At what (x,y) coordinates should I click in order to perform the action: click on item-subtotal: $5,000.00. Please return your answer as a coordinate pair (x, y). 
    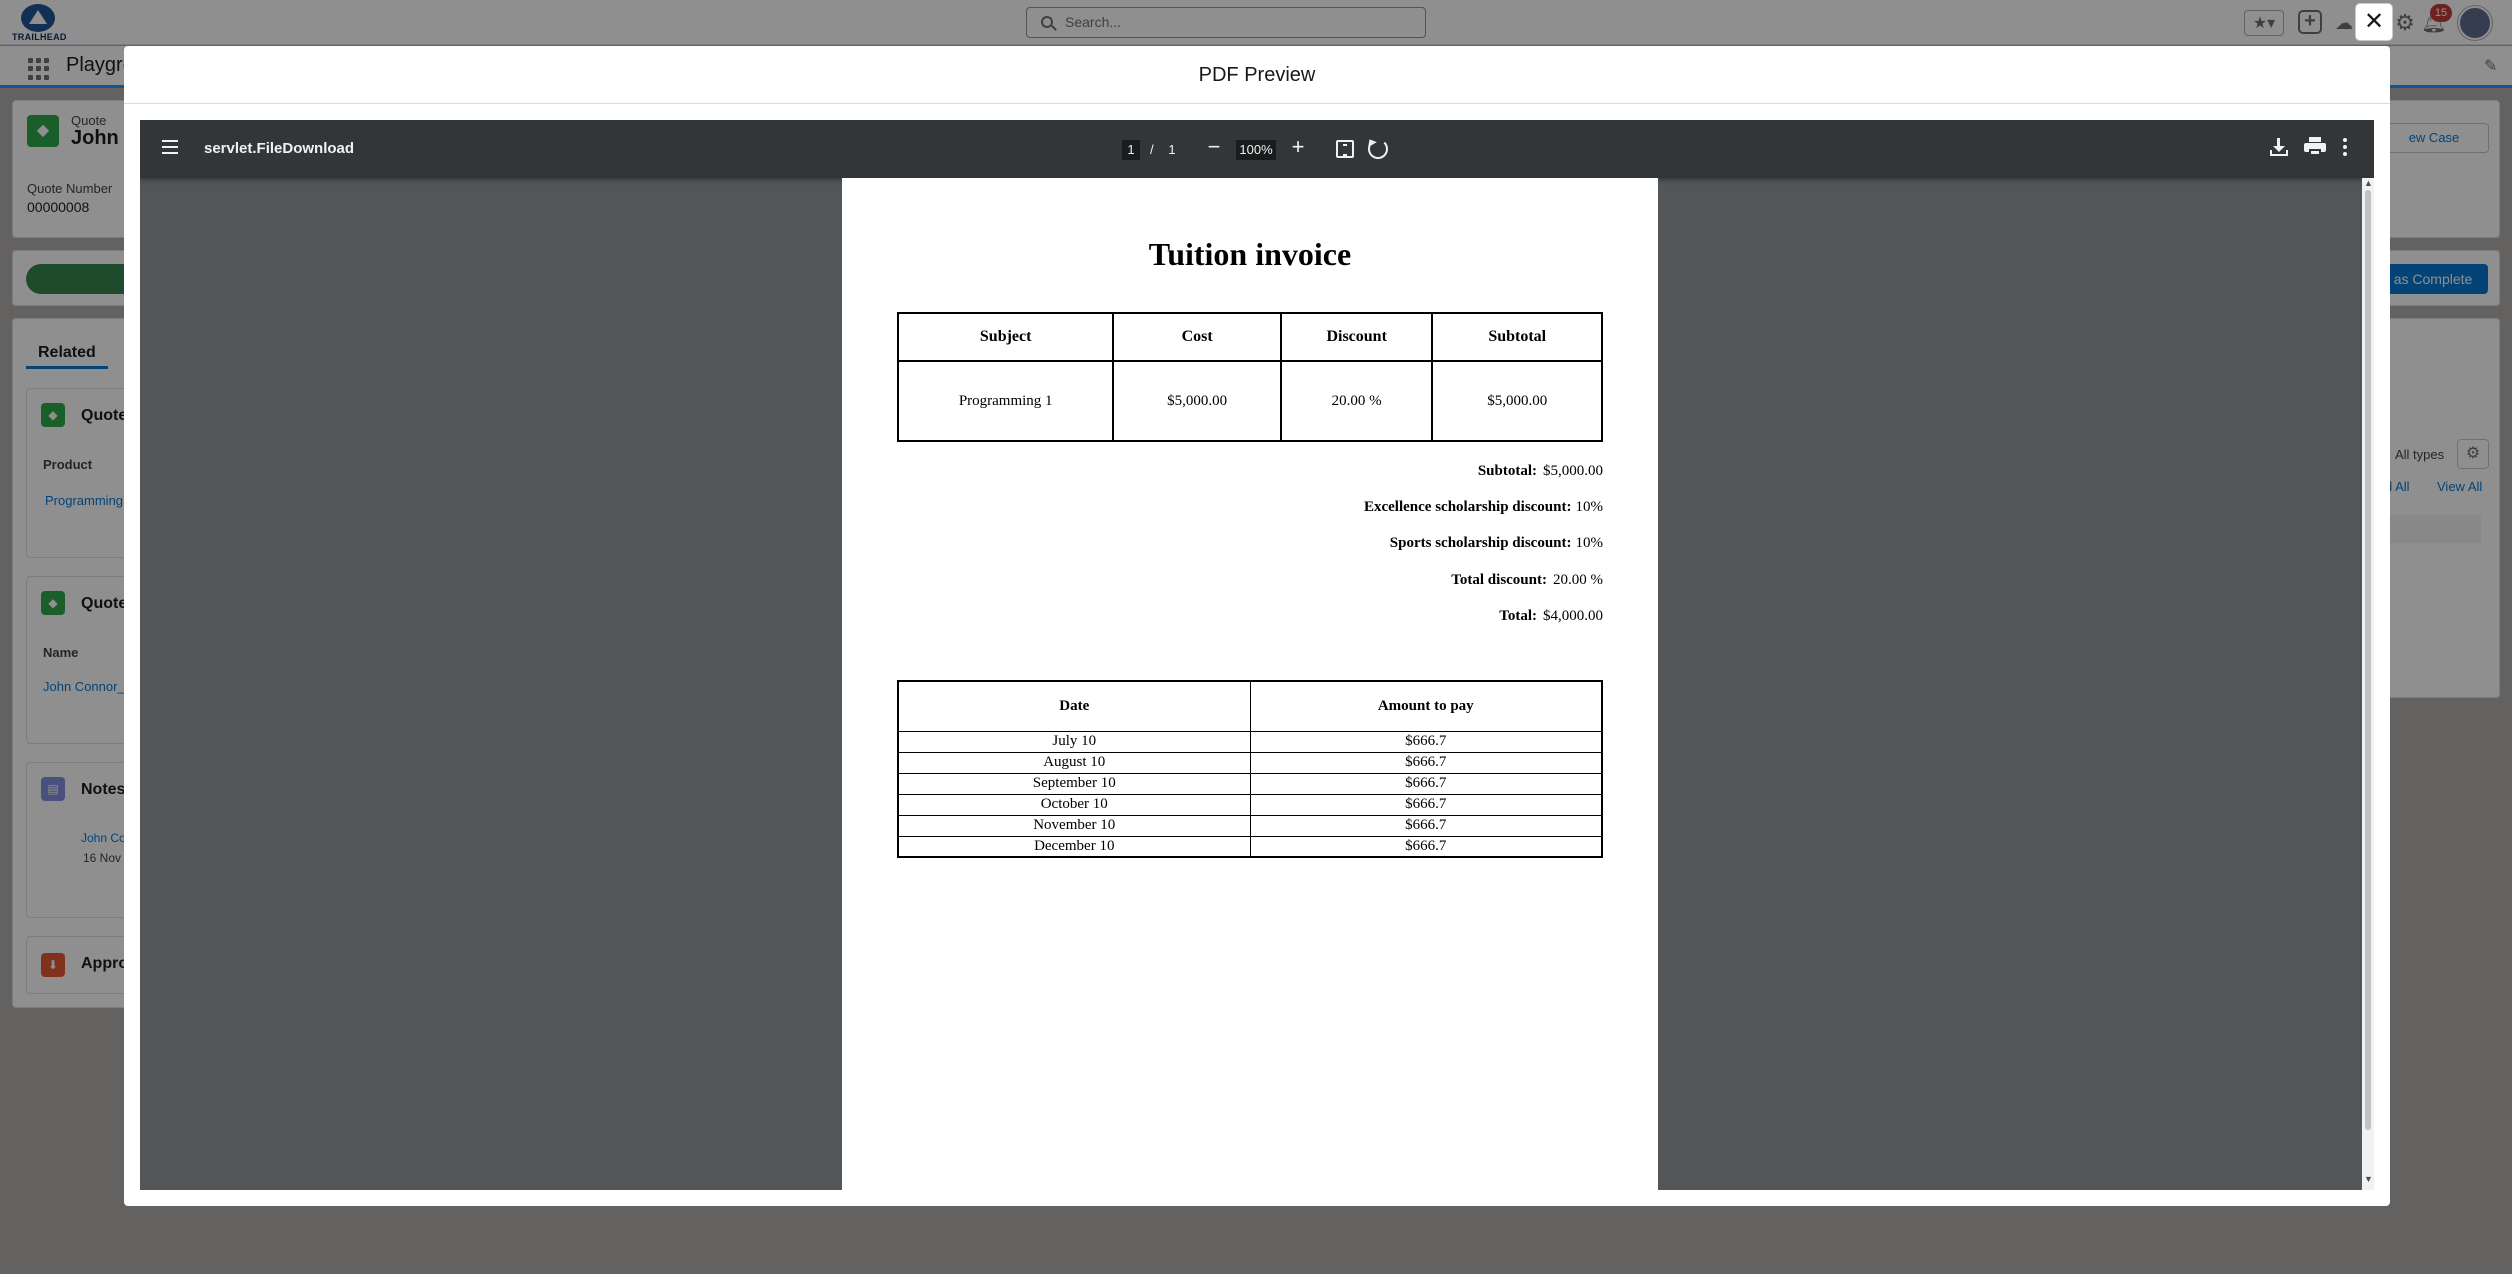
    Looking at the image, I should click on (1517, 401).